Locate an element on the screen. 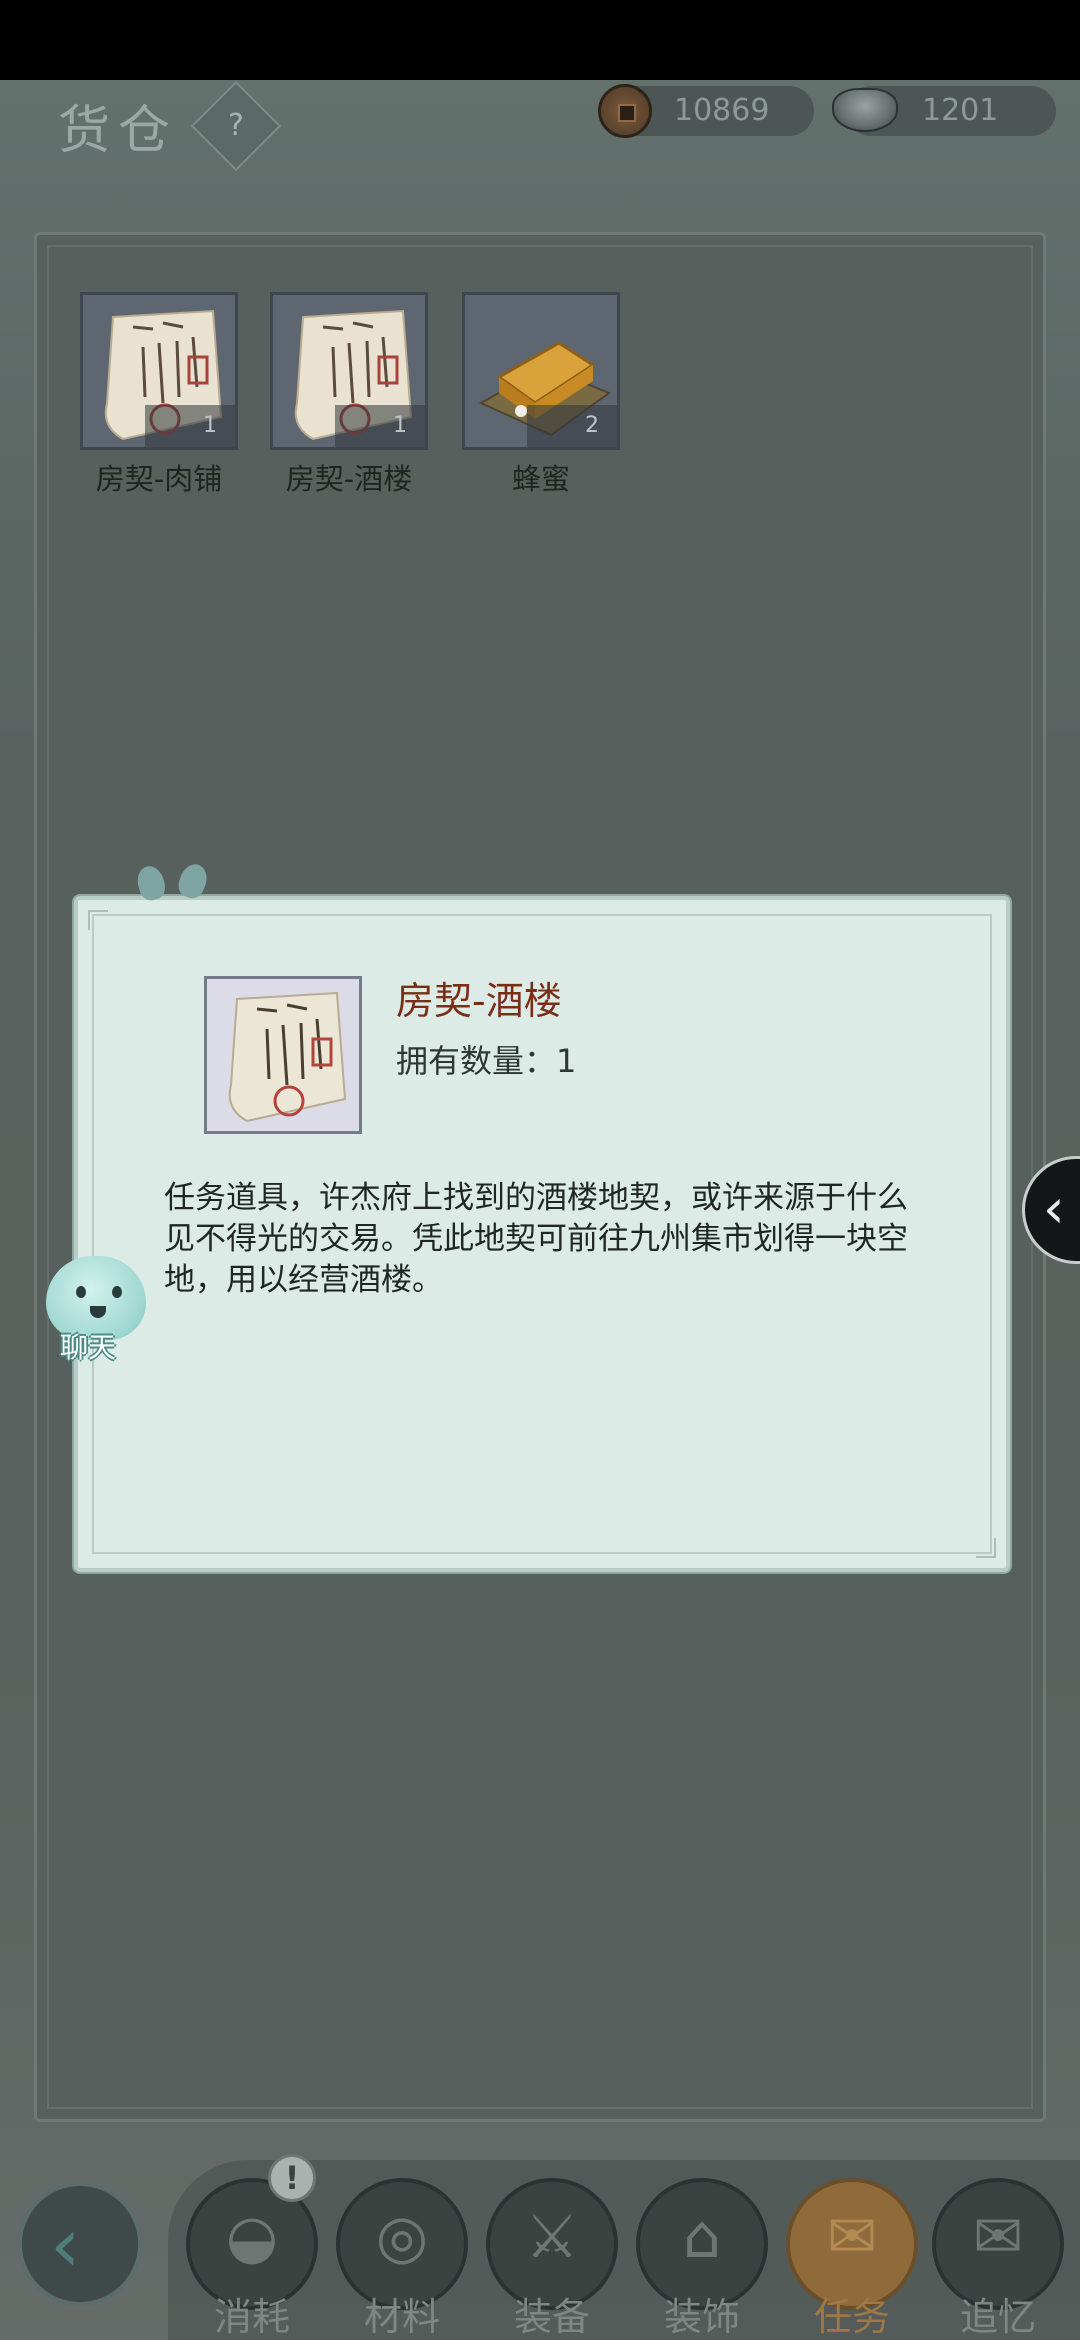 Image resolution: width=1080 pixels, height=2340 pixels. inventory-item: 2 蜂蜜 is located at coordinates (541, 395).